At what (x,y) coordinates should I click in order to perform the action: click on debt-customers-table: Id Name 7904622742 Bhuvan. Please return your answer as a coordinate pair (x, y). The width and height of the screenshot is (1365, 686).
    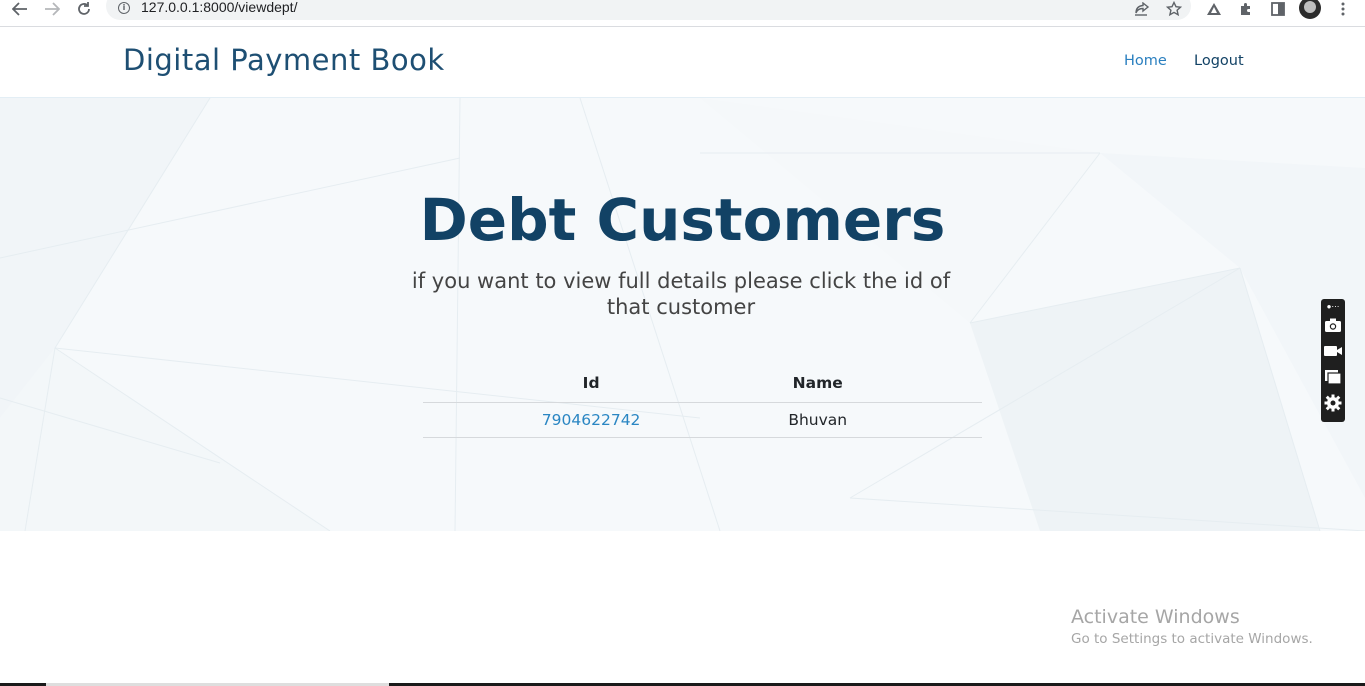
    Looking at the image, I should click on (702, 401).